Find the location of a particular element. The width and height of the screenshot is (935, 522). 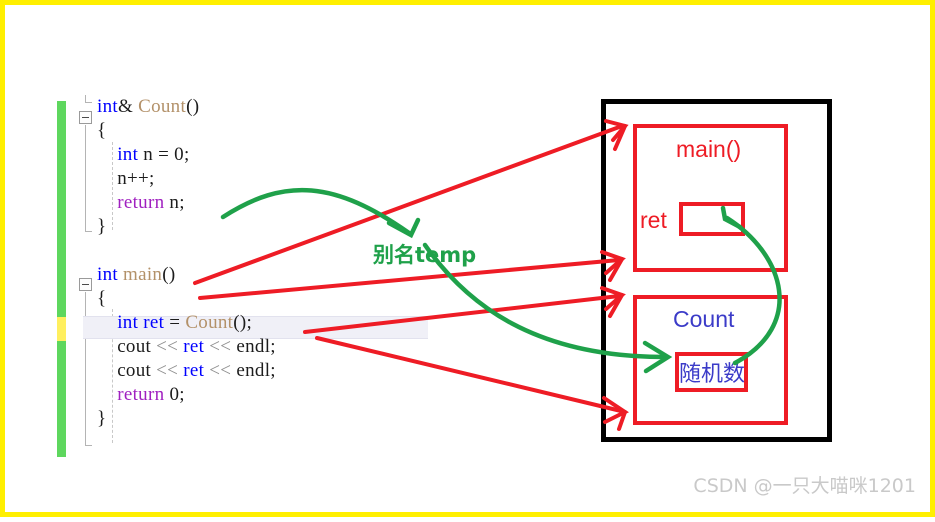

count-random-value-label: 随机数 is located at coordinates (712, 374).